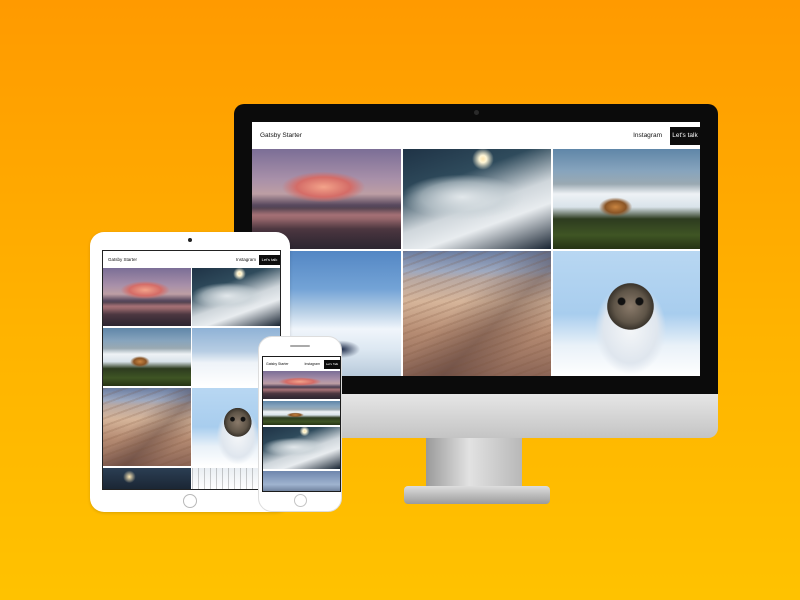  Describe the element at coordinates (301, 364) in the screenshot. I see `site-header: Gatsby Starter Instagram Let's Talk` at that location.